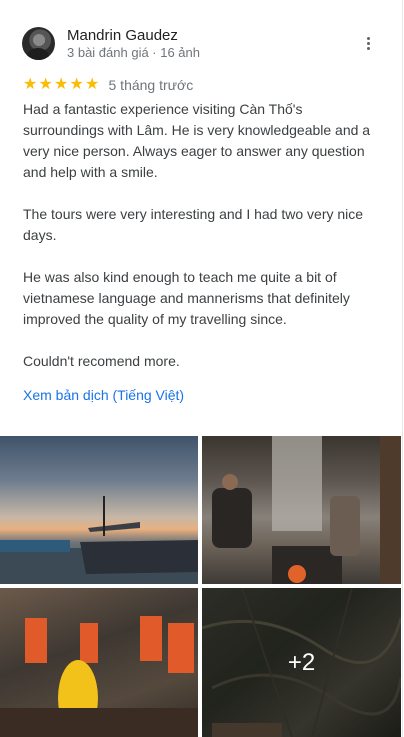 The width and height of the screenshot is (404, 737). What do you see at coordinates (151, 85) in the screenshot?
I see `review-time: 5 tháng trước` at bounding box center [151, 85].